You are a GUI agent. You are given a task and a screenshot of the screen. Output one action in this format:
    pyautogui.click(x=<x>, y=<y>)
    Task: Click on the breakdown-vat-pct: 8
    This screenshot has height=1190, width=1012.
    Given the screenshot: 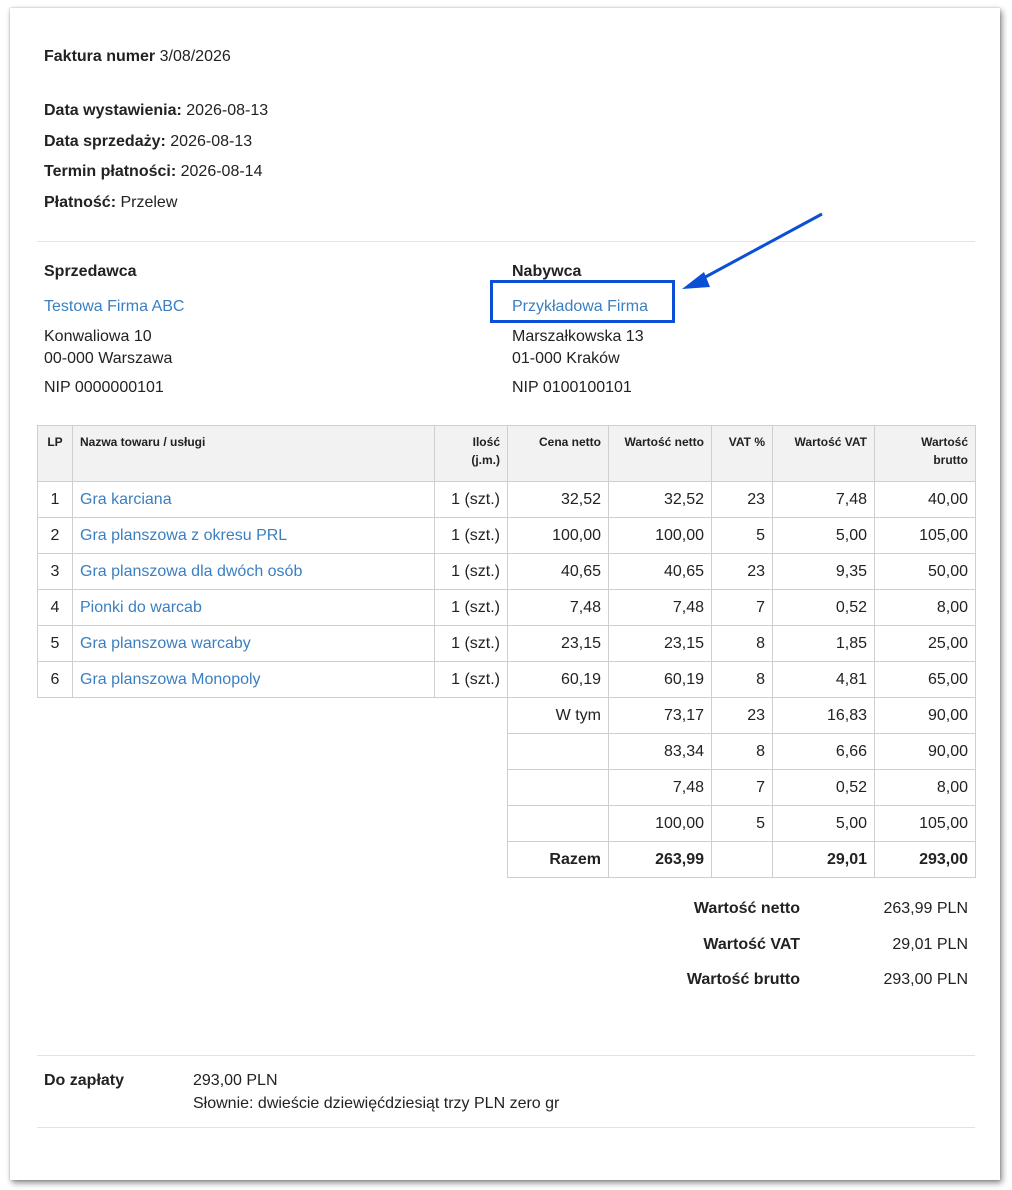 What is the action you would take?
    pyautogui.click(x=742, y=751)
    